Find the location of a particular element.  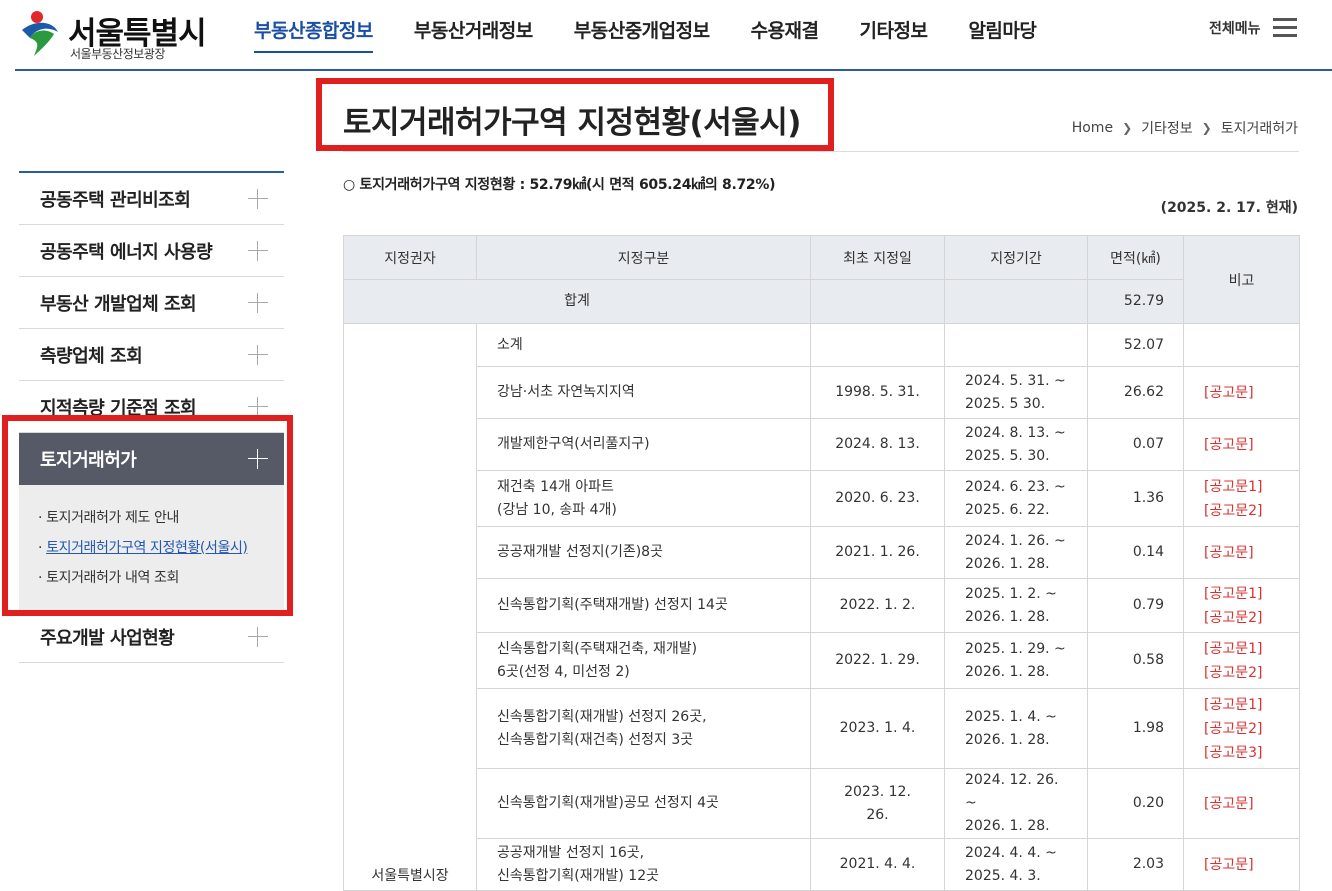

total-empty-cell is located at coordinates (877, 301).